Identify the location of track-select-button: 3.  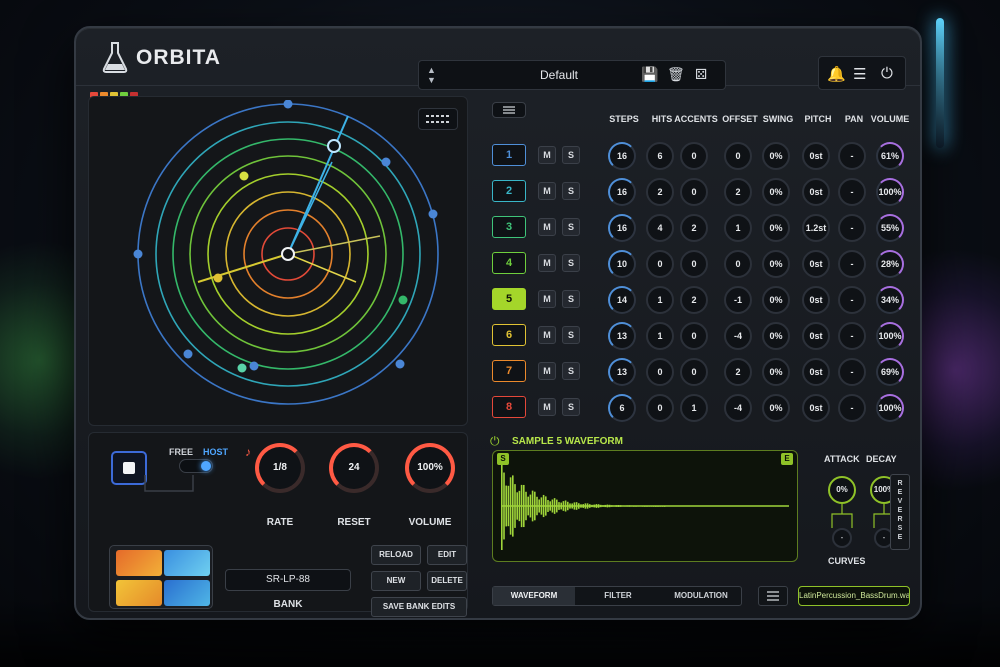
(509, 227).